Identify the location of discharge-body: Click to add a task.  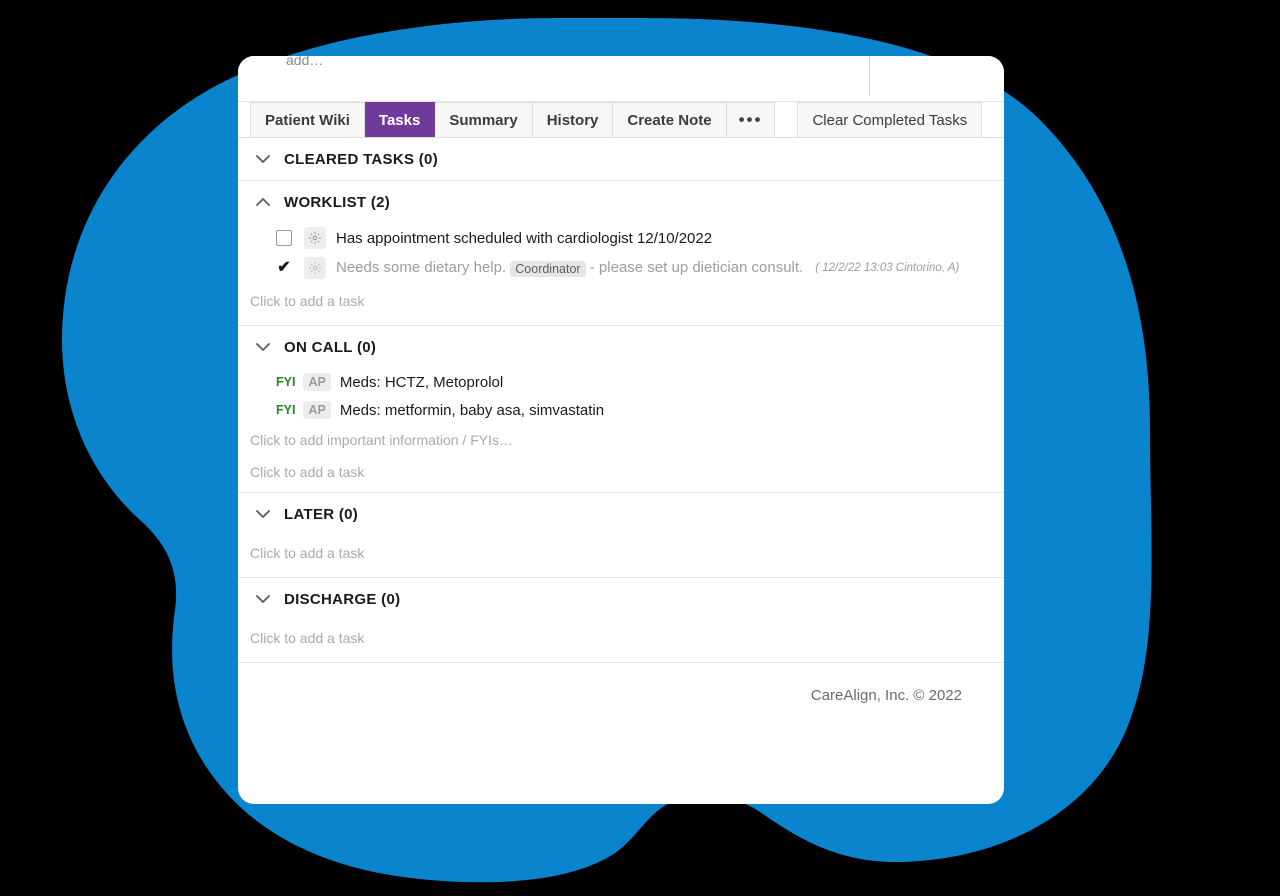
(621, 641).